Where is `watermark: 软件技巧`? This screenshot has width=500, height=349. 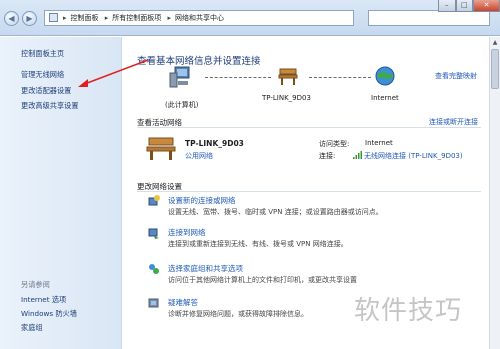
watermark: 软件技巧 is located at coordinates (408, 311).